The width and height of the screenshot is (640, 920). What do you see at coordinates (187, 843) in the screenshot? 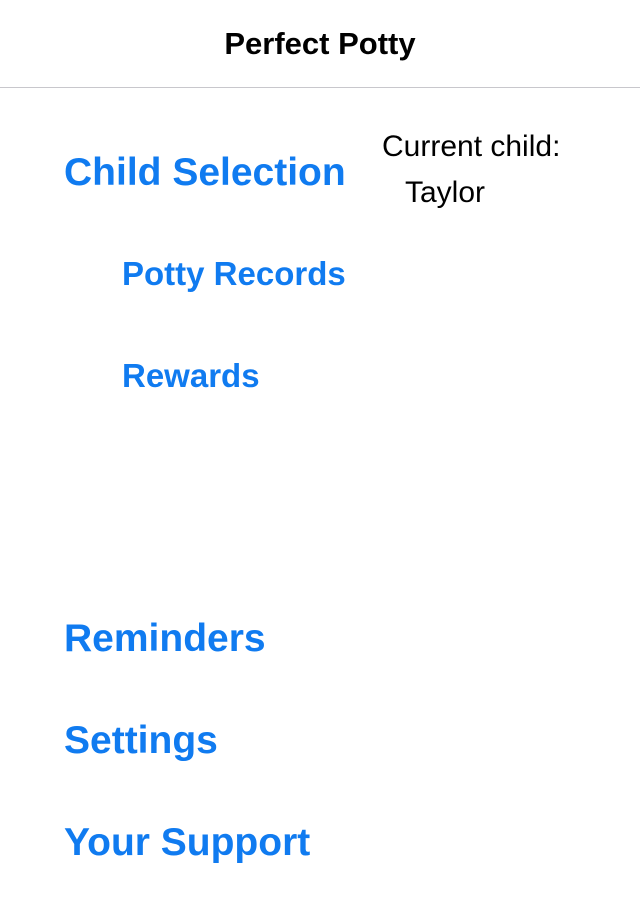
I see `your-support-link: Your Support` at bounding box center [187, 843].